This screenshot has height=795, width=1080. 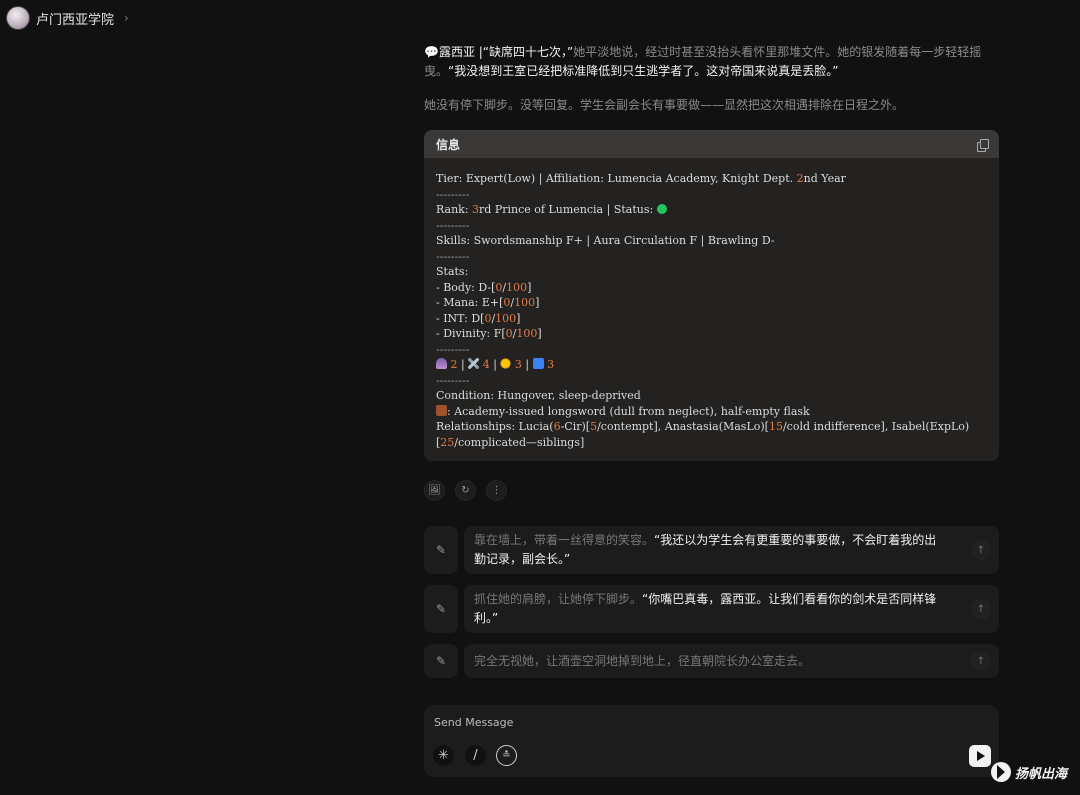 I want to click on message-input, so click(x=684, y=722).